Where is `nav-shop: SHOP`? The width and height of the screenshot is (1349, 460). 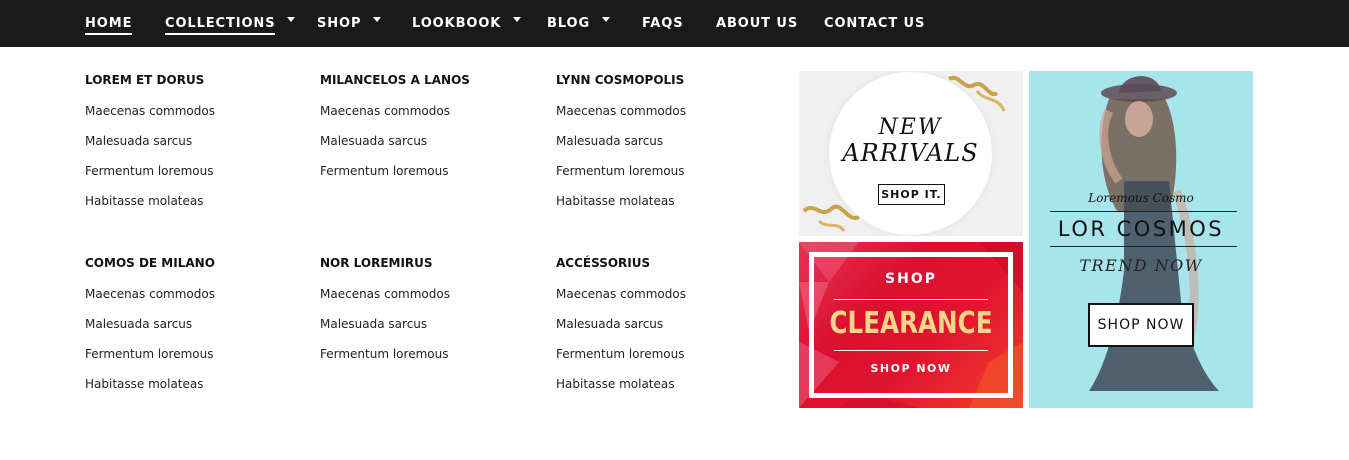 nav-shop: SHOP is located at coordinates (349, 23).